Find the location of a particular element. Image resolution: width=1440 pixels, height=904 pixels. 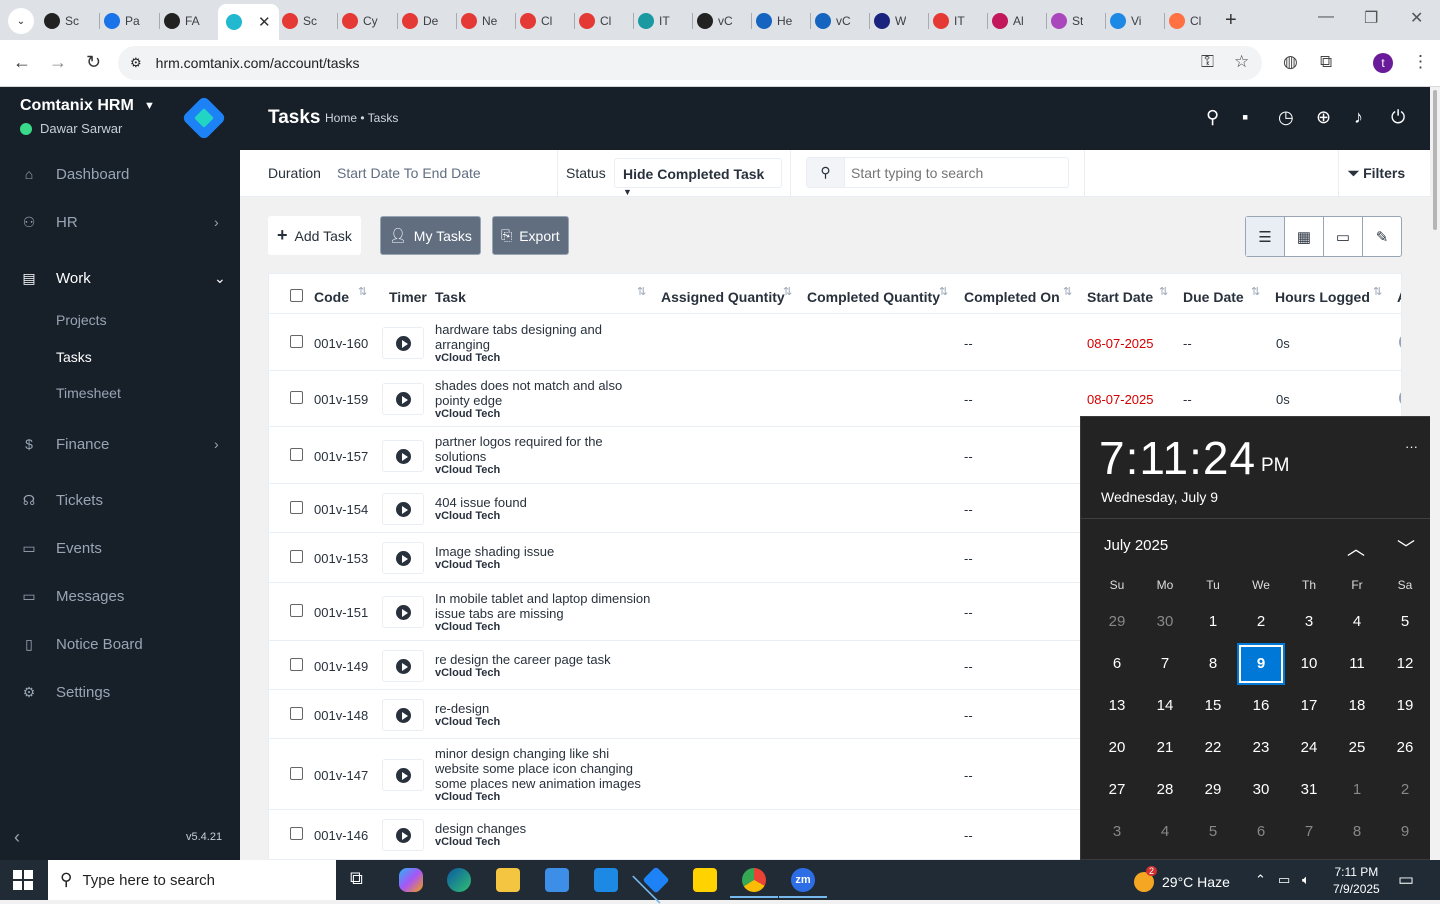

calendar-day: 11 is located at coordinates (1357, 664).